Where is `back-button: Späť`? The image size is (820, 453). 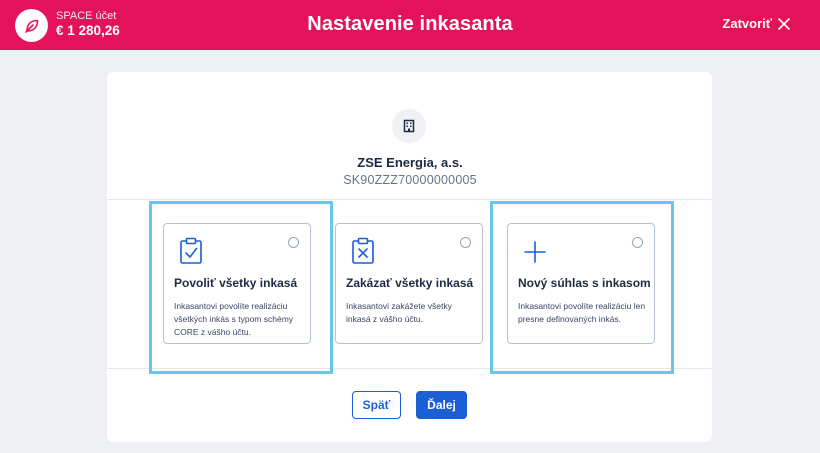
back-button: Späť is located at coordinates (376, 405).